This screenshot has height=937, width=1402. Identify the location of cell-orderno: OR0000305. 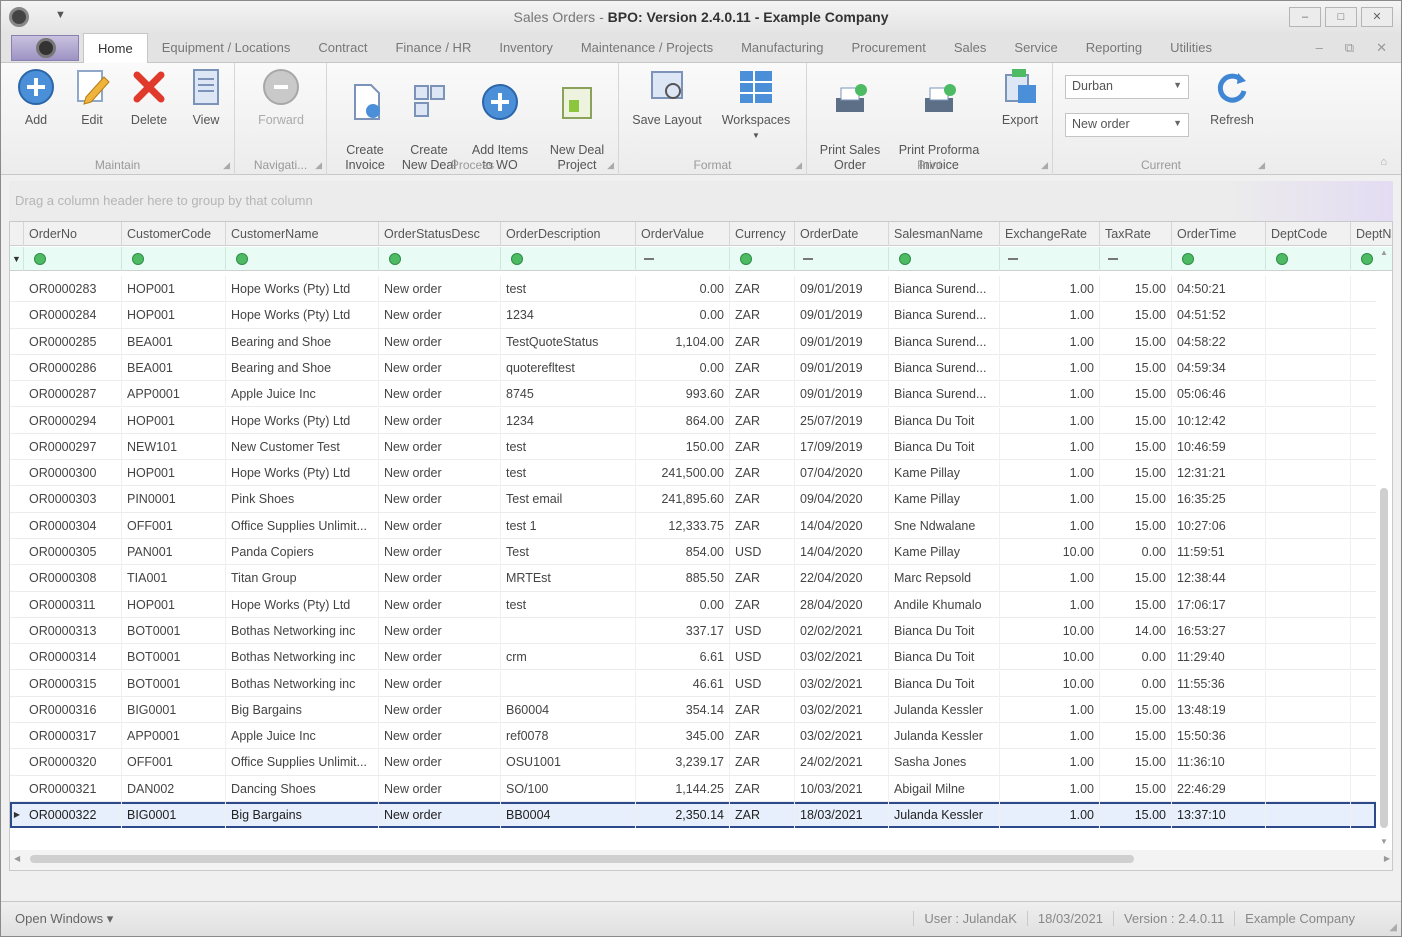
(73, 552).